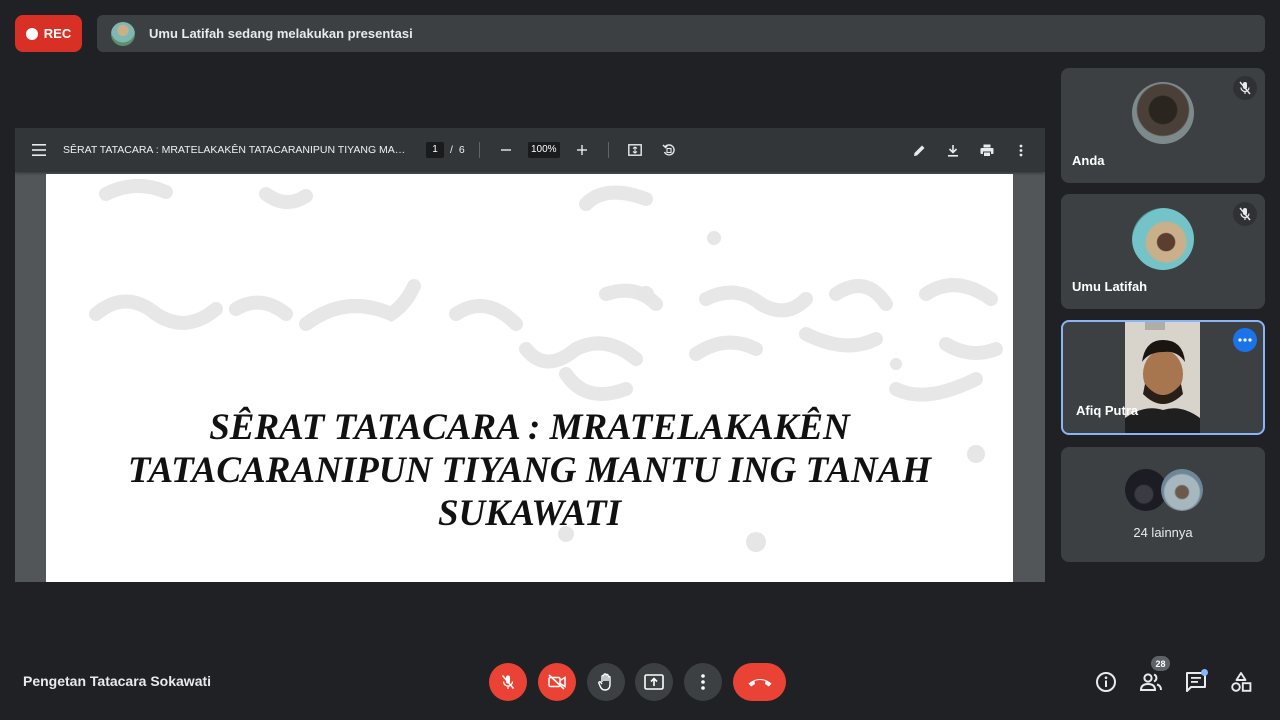  What do you see at coordinates (445, 150) in the screenshot?
I see `page-indicator: 1 / 6` at bounding box center [445, 150].